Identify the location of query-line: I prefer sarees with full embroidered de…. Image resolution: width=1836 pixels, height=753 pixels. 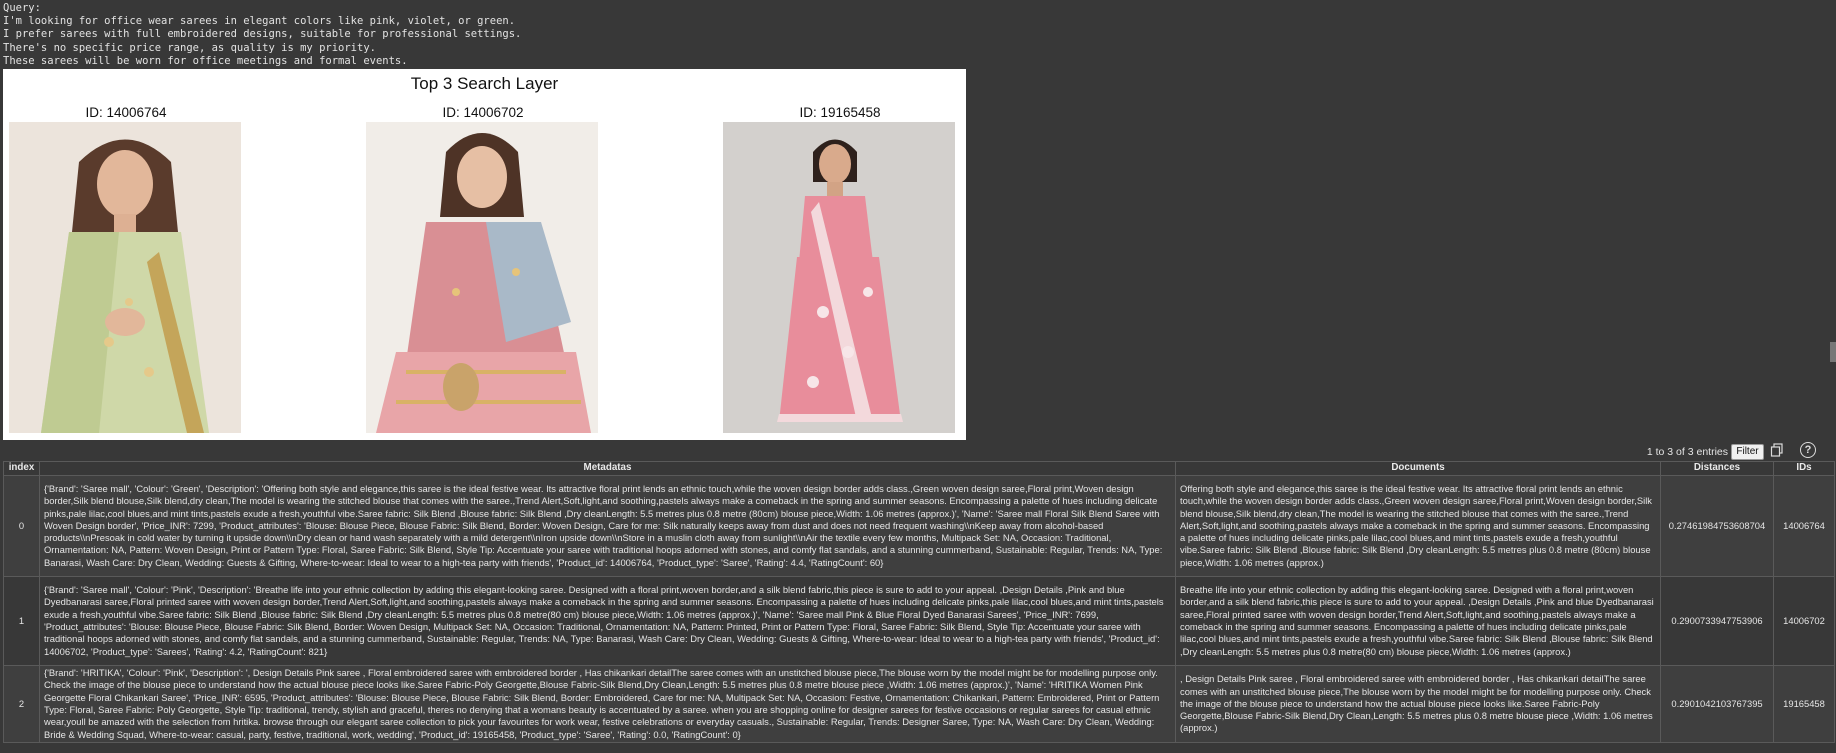
(262, 34).